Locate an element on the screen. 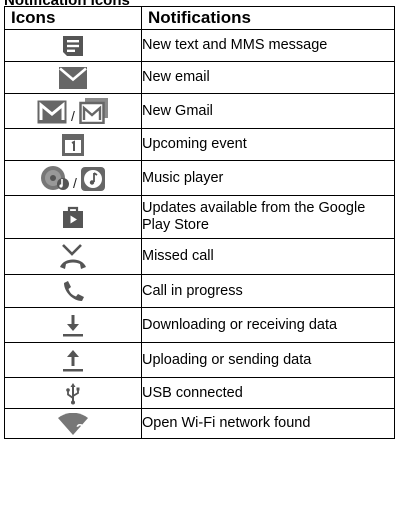 The height and width of the screenshot is (530, 399). table-row: New text and MMS message is located at coordinates (199, 45).